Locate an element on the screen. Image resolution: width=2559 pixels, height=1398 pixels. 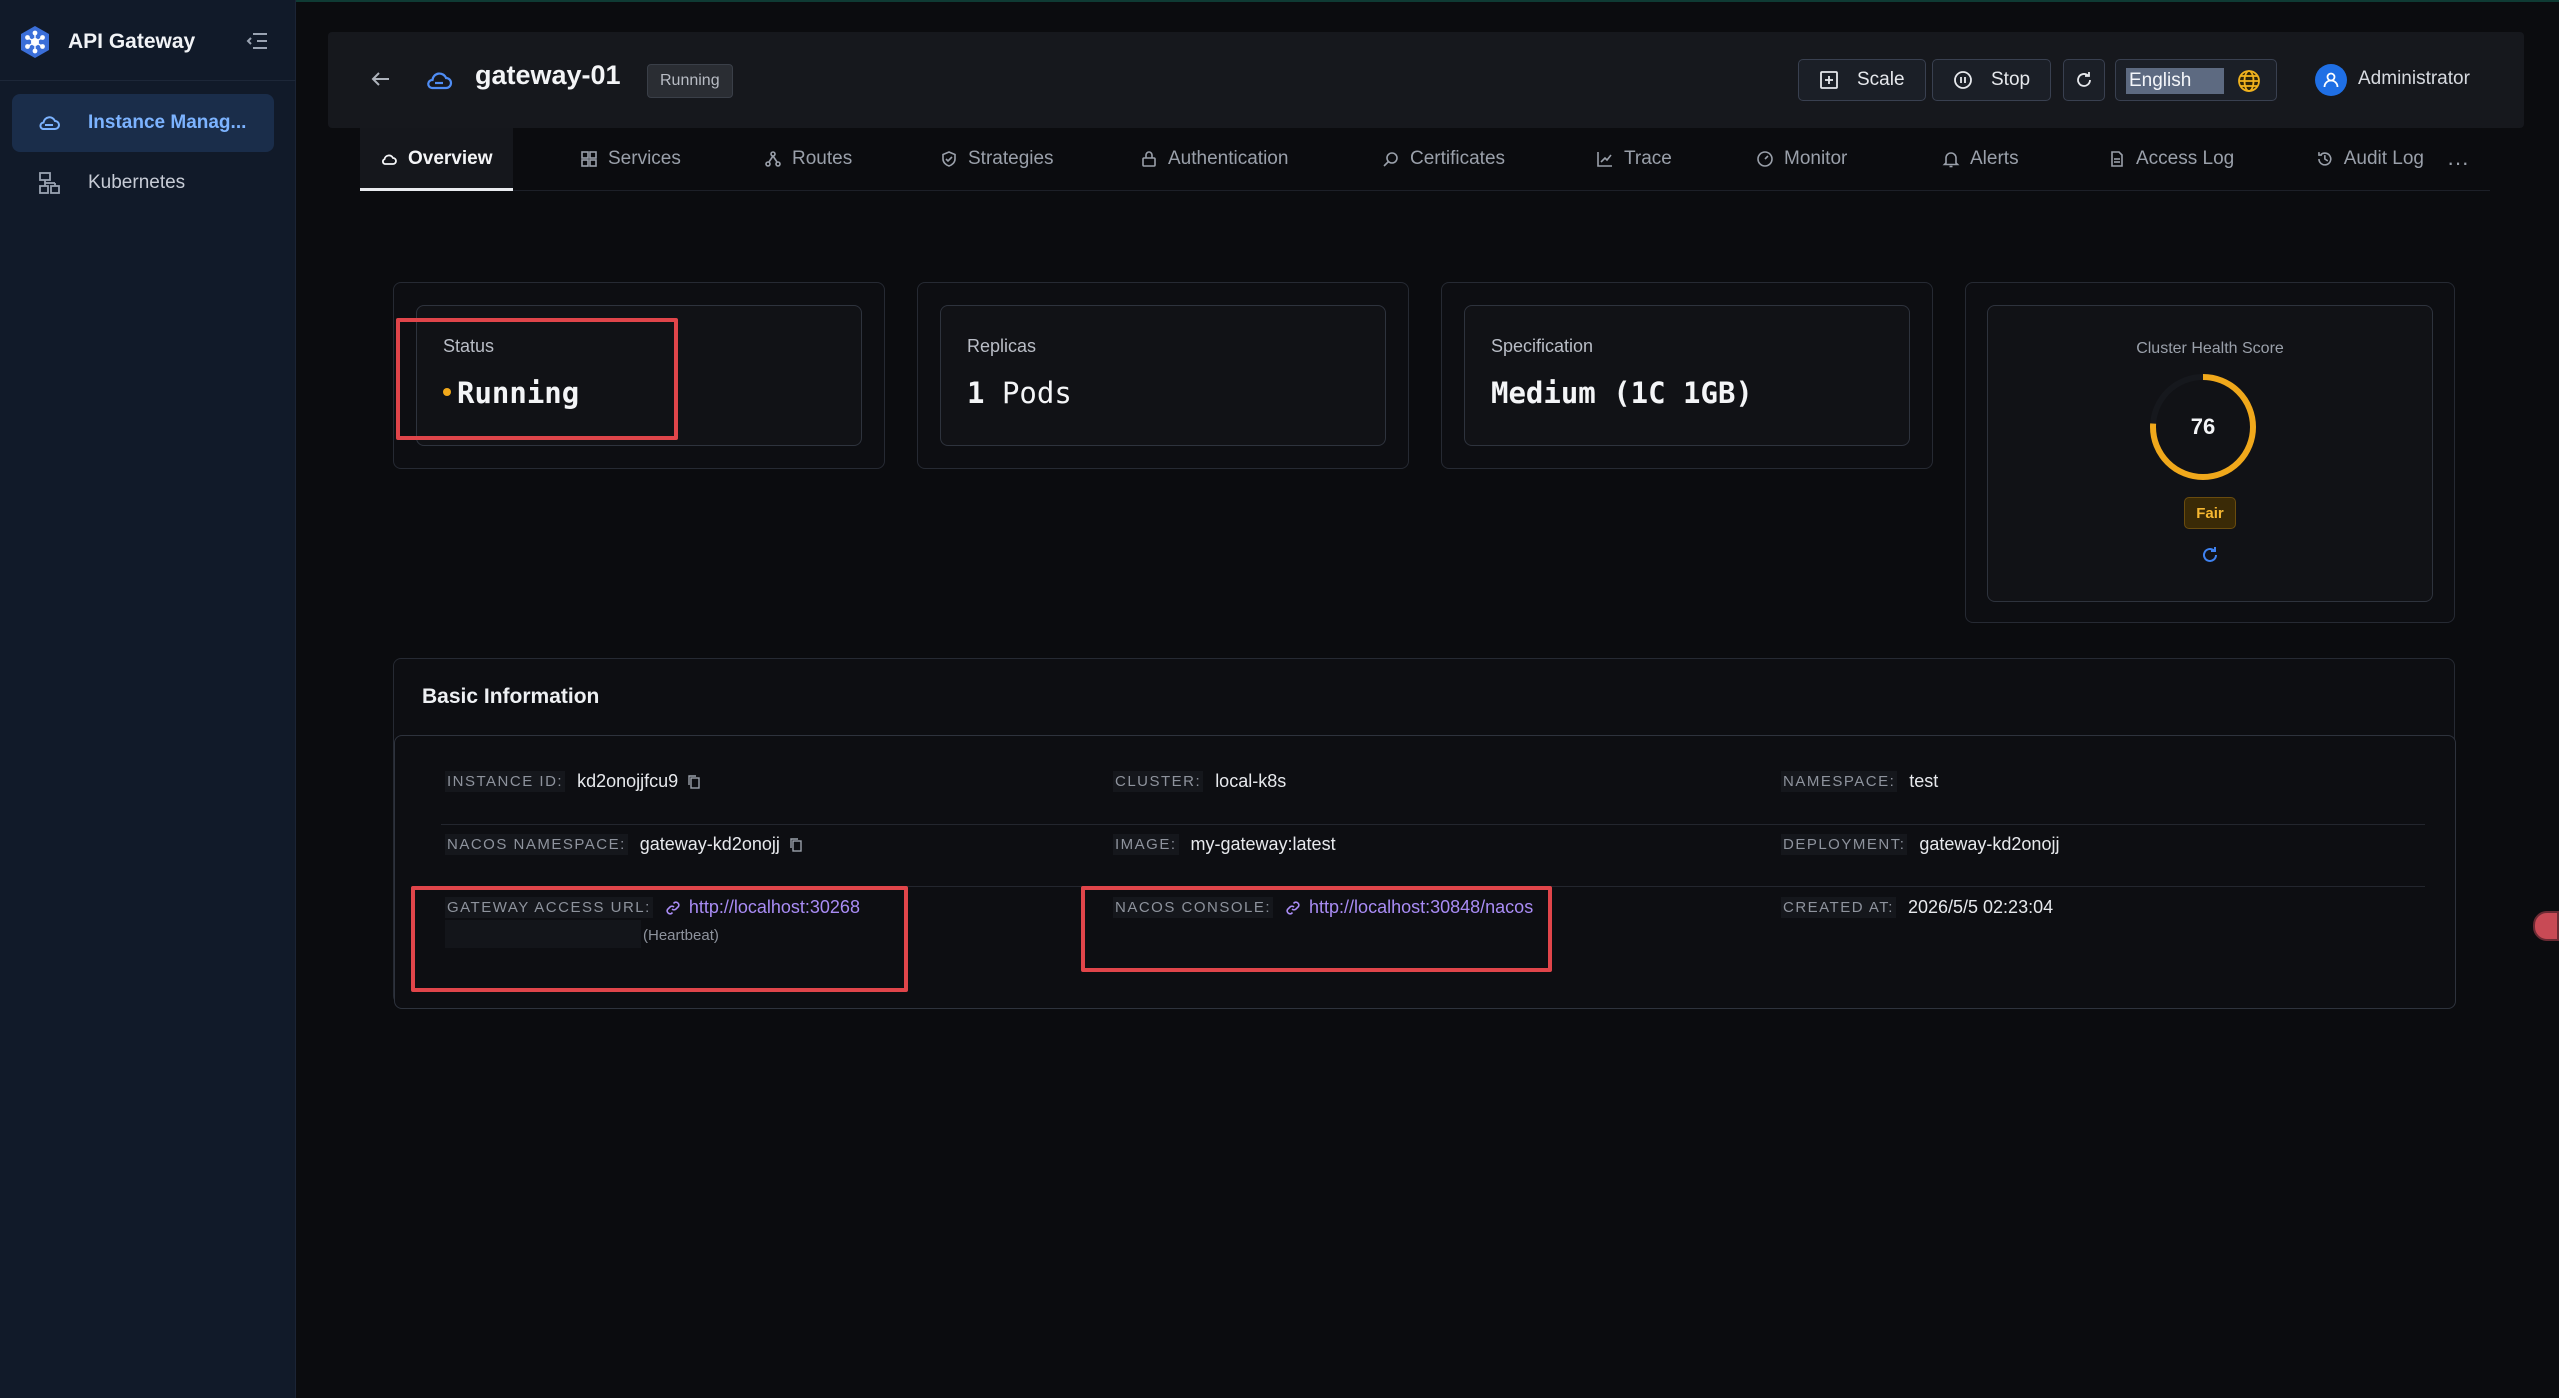
routes-icon is located at coordinates (773, 159).